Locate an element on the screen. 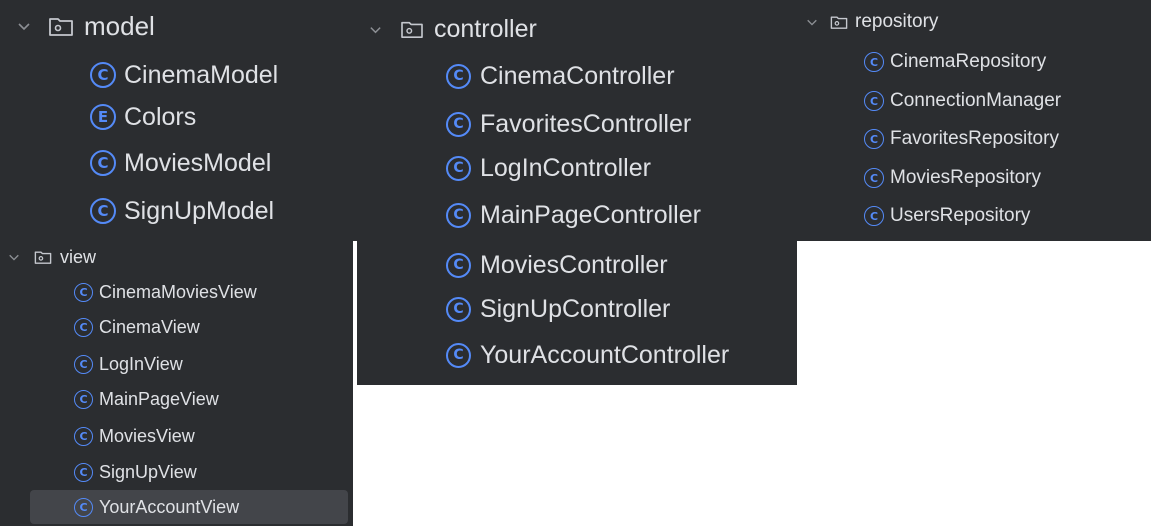 This screenshot has height=526, width=1151. class-item: C LogInController is located at coordinates (548, 168).